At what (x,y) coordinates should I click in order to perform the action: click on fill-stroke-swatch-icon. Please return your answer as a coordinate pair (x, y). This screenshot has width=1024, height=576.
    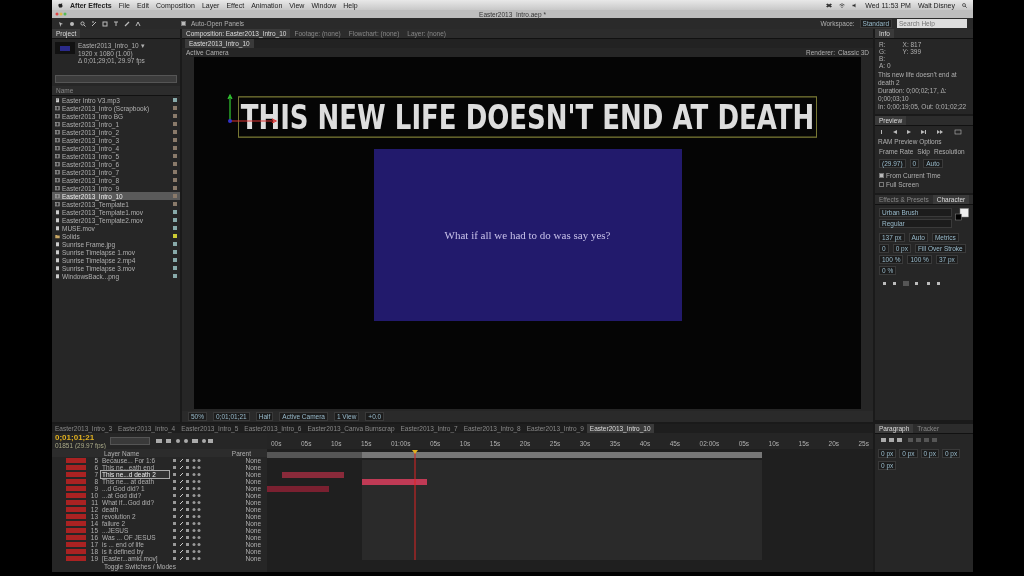
    Looking at the image, I should click on (962, 215).